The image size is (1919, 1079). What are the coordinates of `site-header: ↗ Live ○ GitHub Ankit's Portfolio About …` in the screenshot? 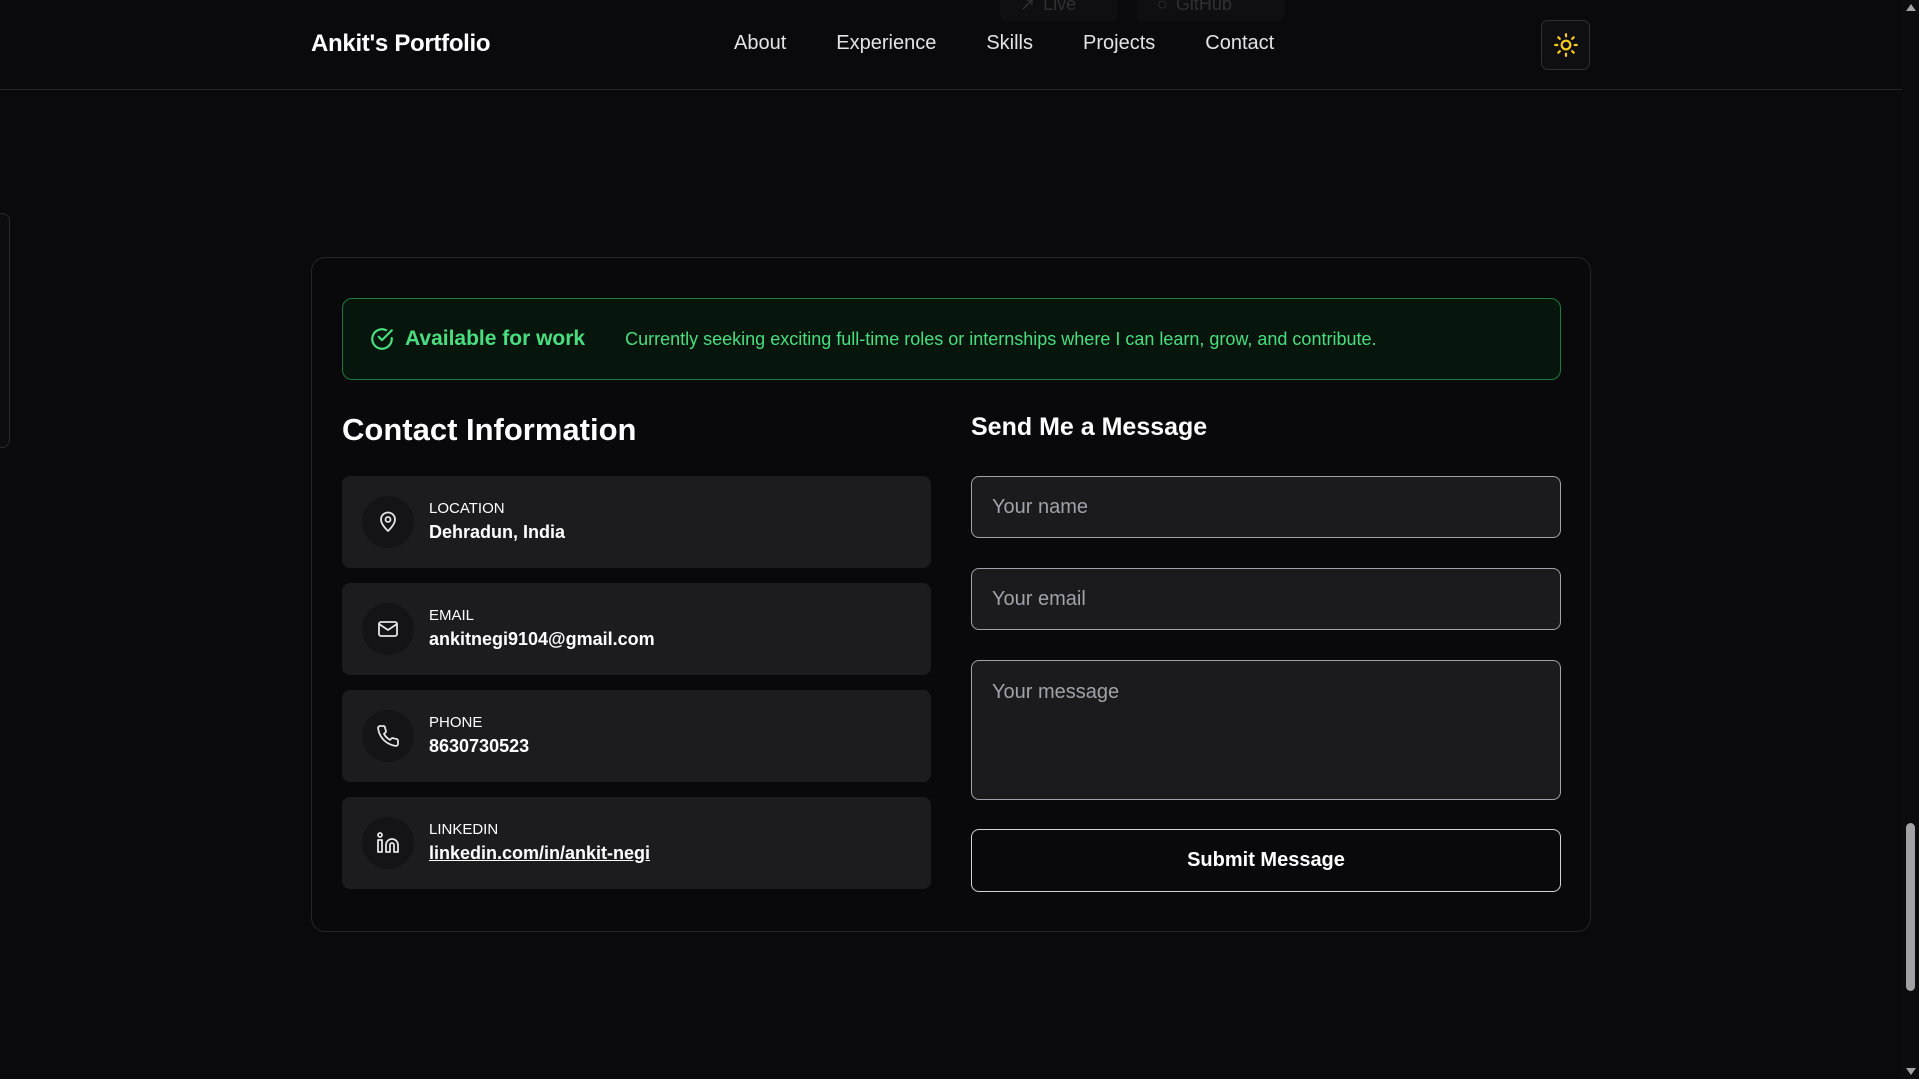 It's located at (951, 45).